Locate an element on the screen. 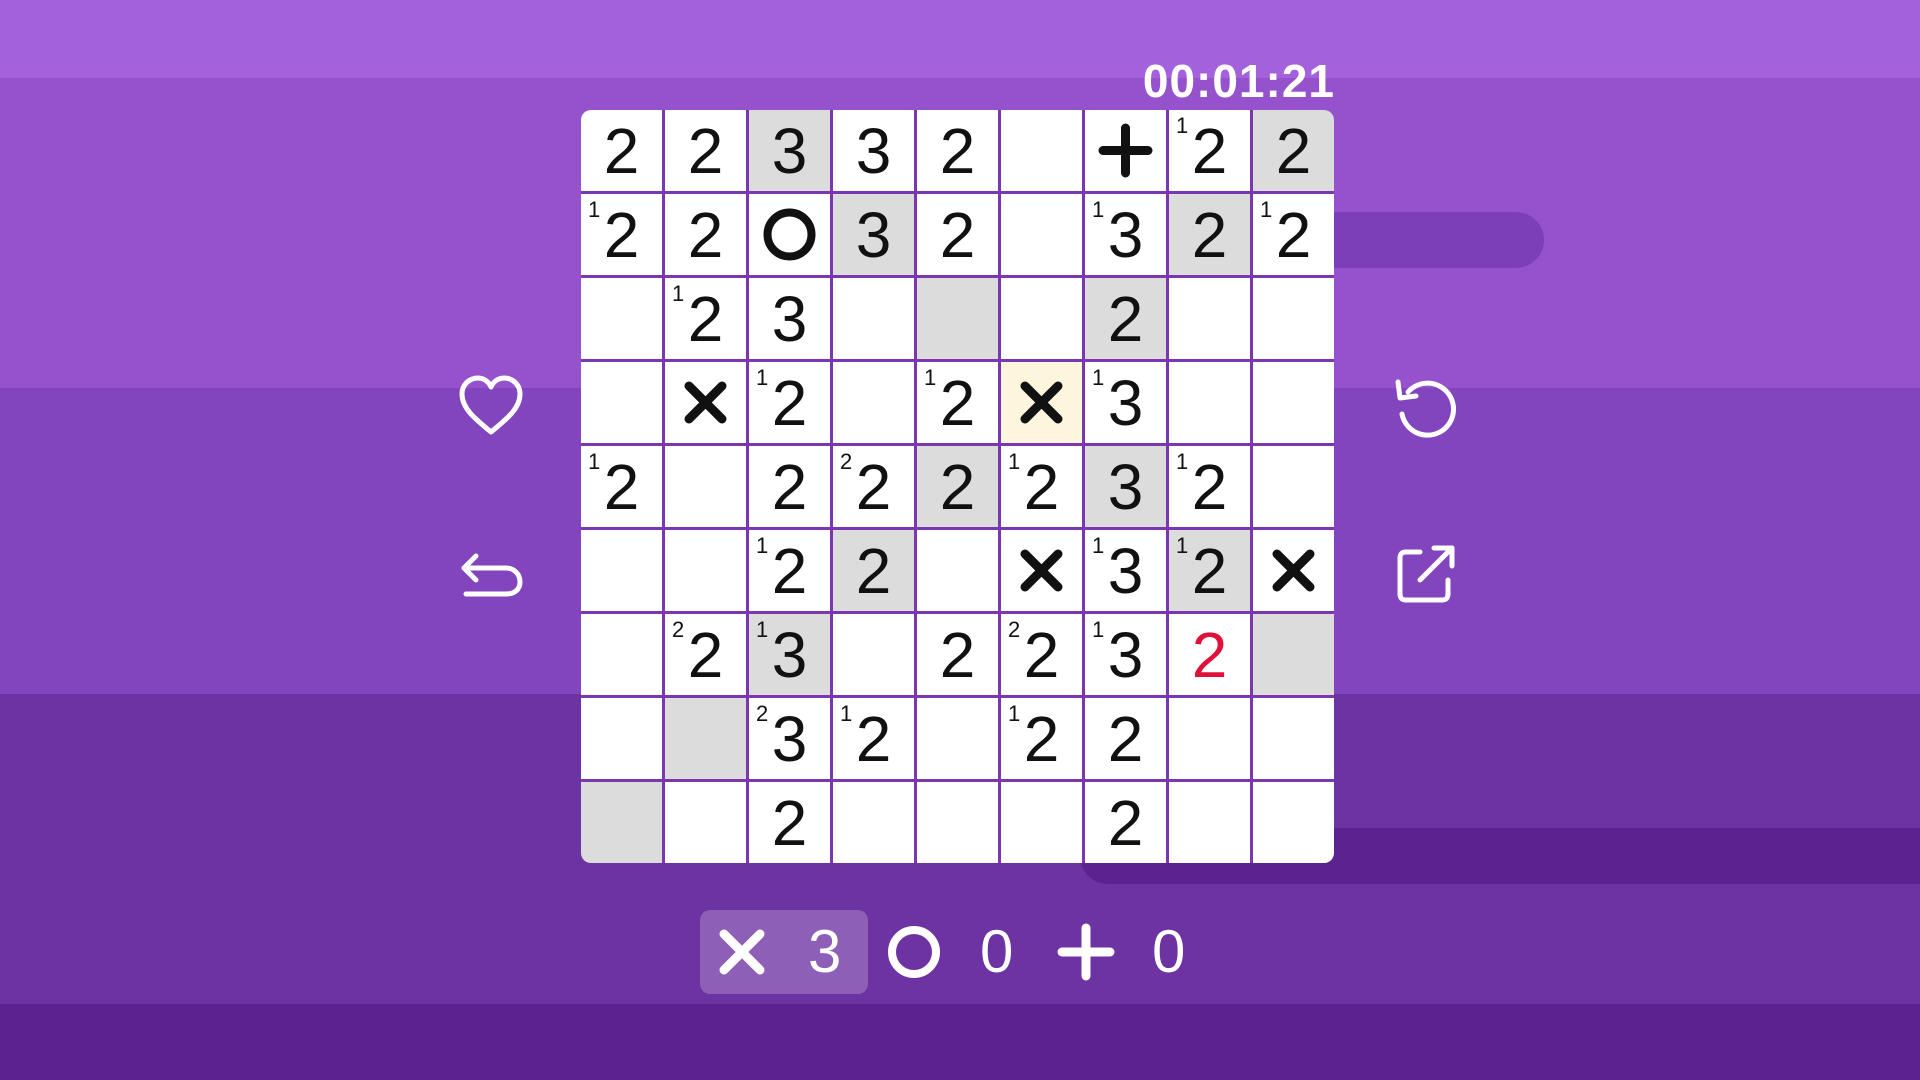 This screenshot has height=1080, width=1920. restart-button is located at coordinates (1427, 407).